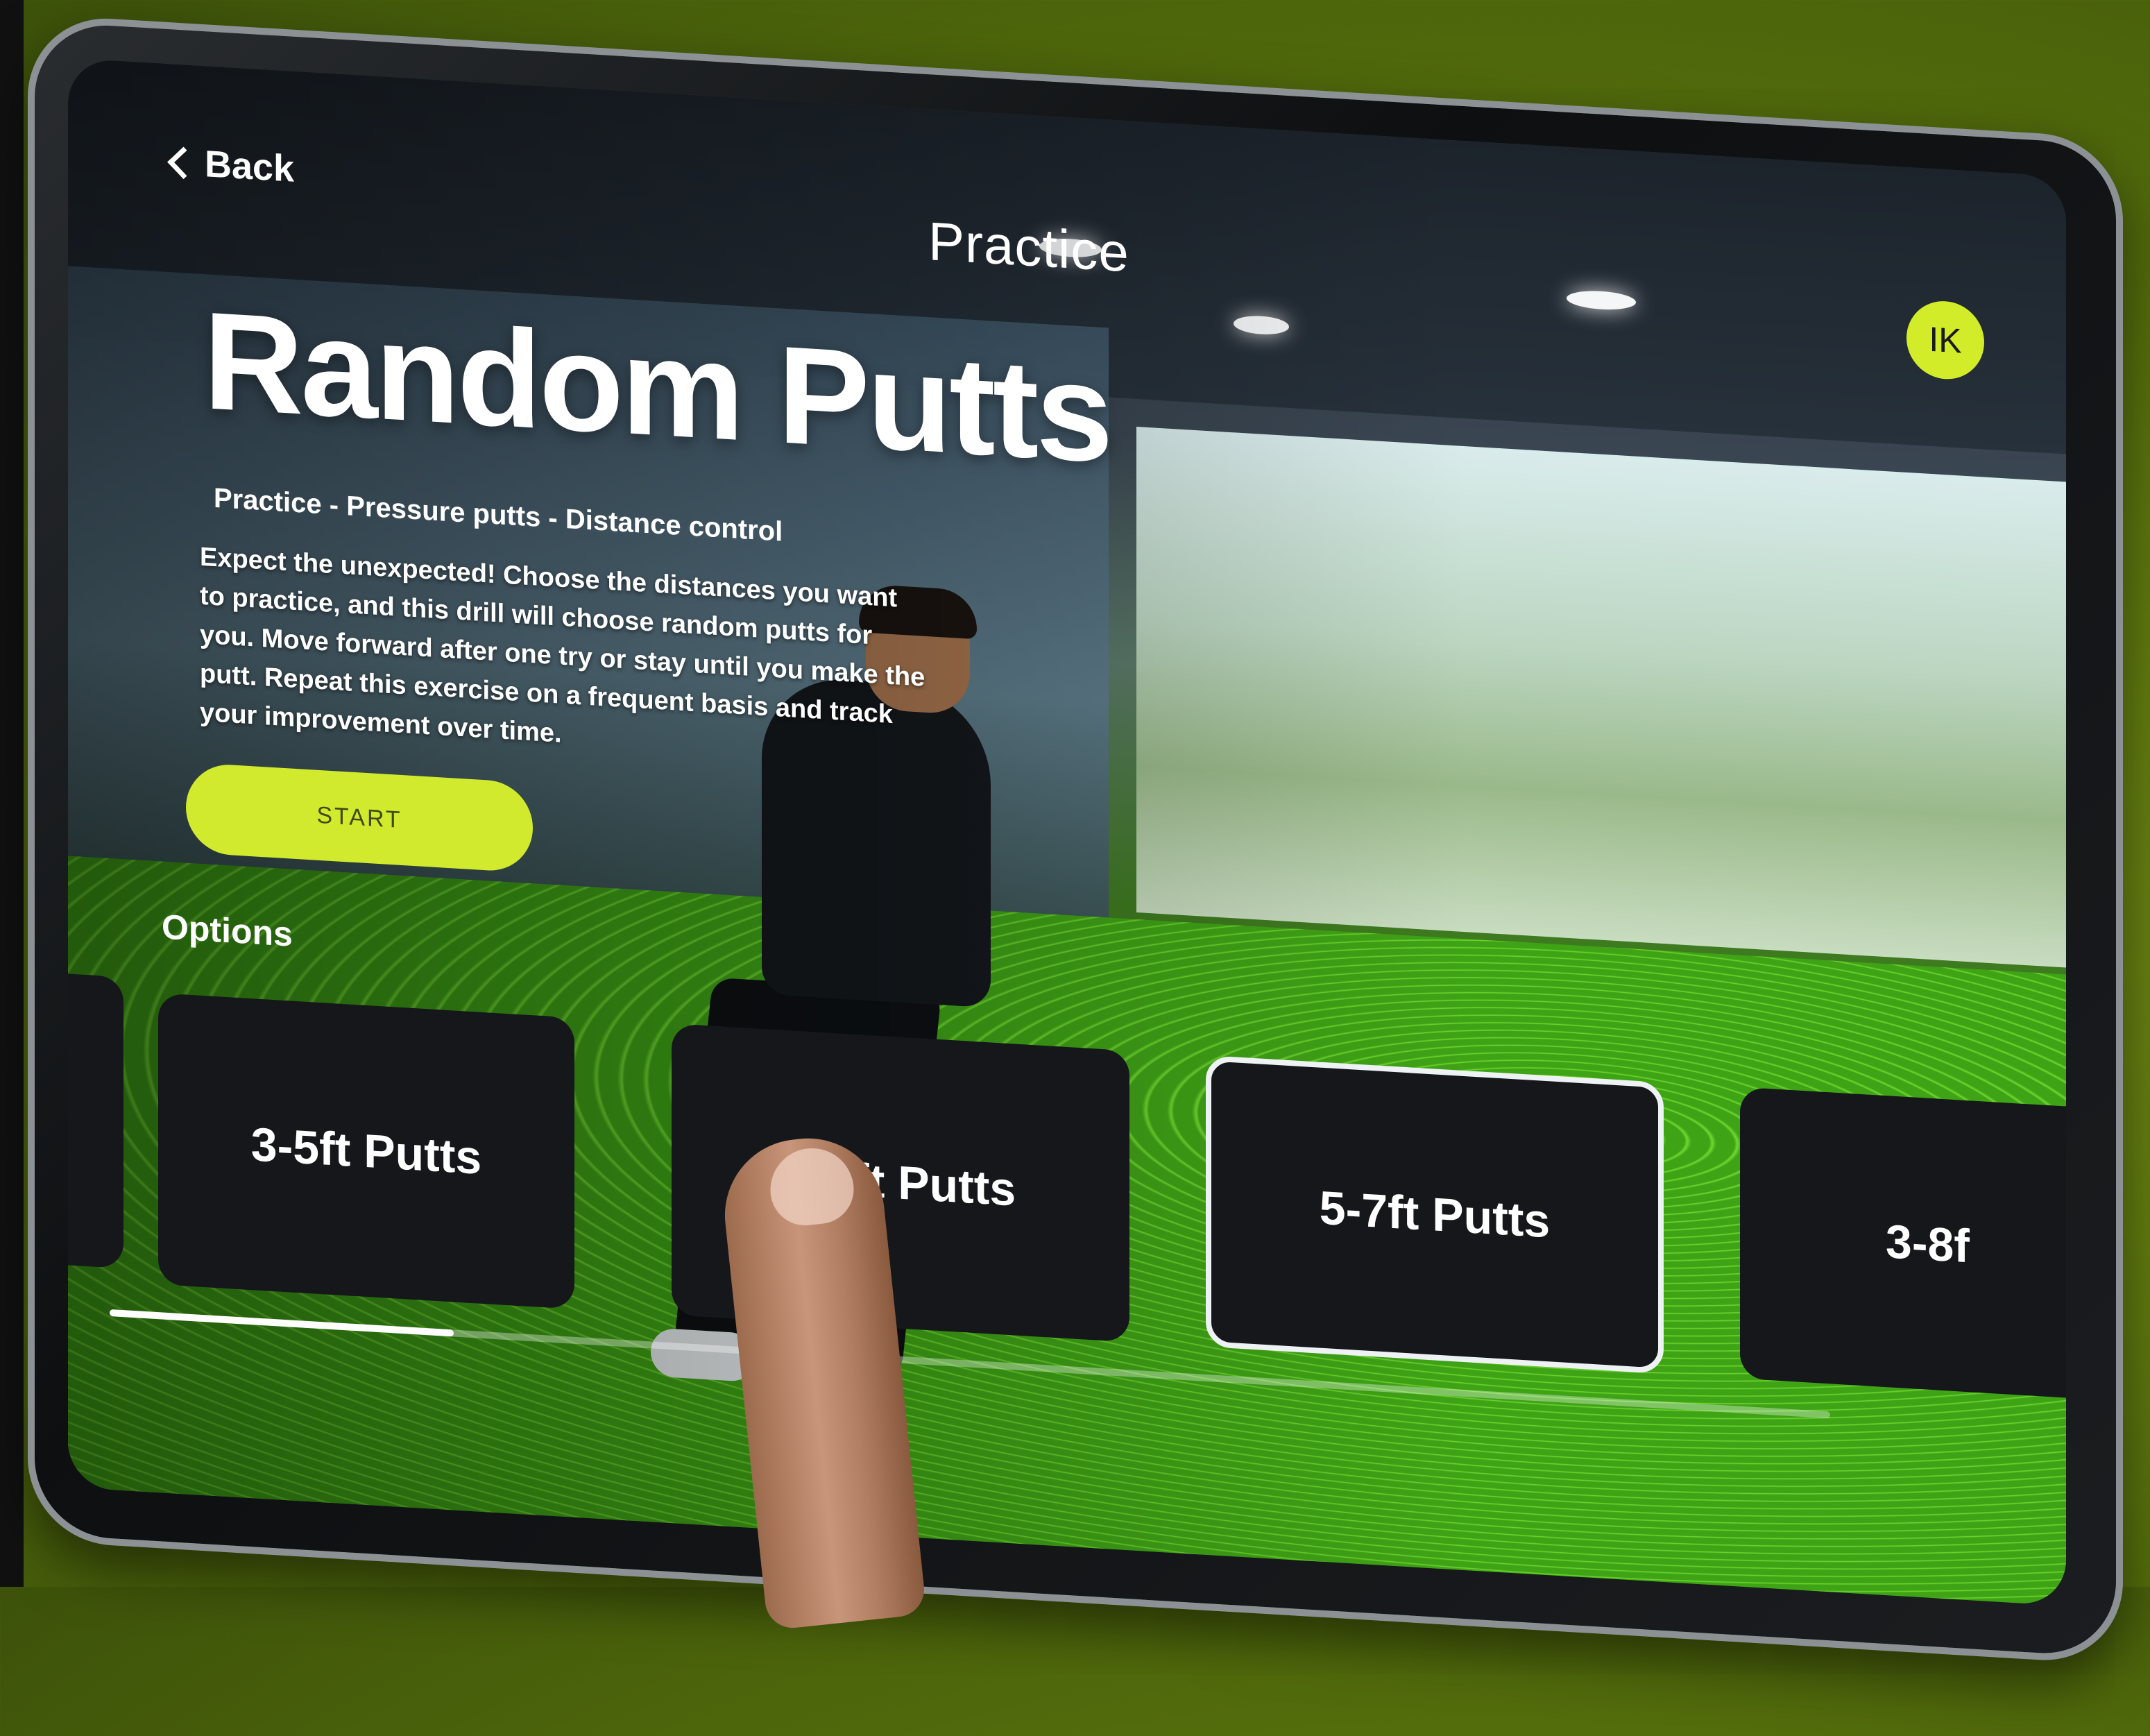 Image resolution: width=2150 pixels, height=1736 pixels. I want to click on chevron-left-icon, so click(184, 162).